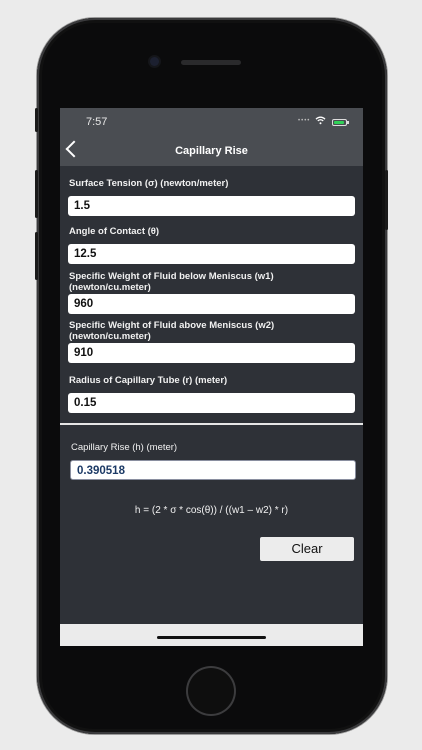 The width and height of the screenshot is (422, 750). What do you see at coordinates (148, 380) in the screenshot?
I see `radius-label: Radius of Capillary Tube (r) (meter)` at bounding box center [148, 380].